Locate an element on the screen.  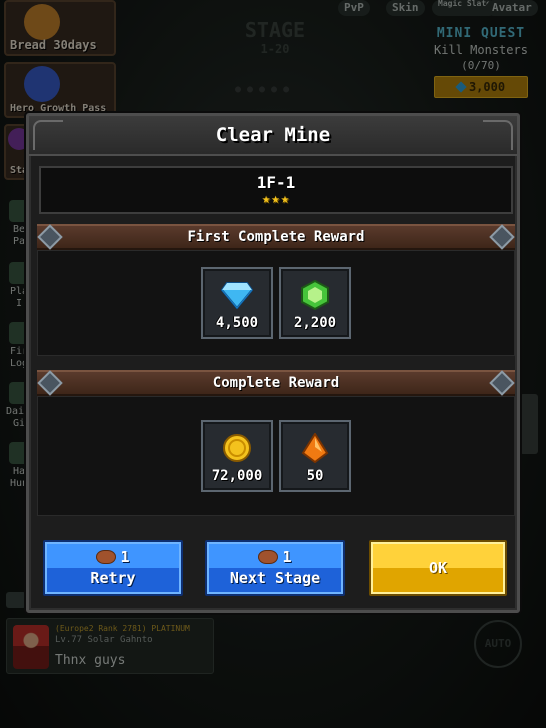
orange-crystal-icon is located at coordinates (315, 448).